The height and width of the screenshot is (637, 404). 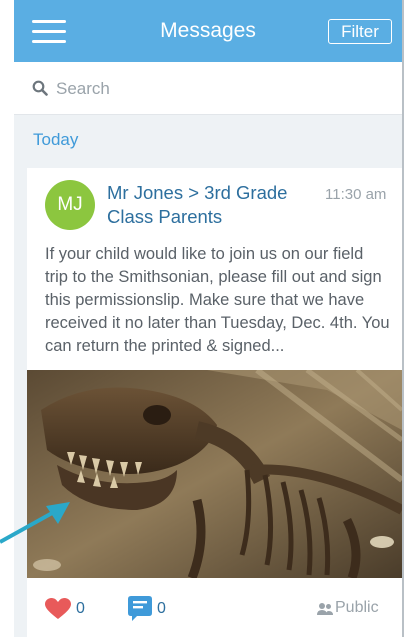 What do you see at coordinates (58, 608) in the screenshot?
I see `heart-icon` at bounding box center [58, 608].